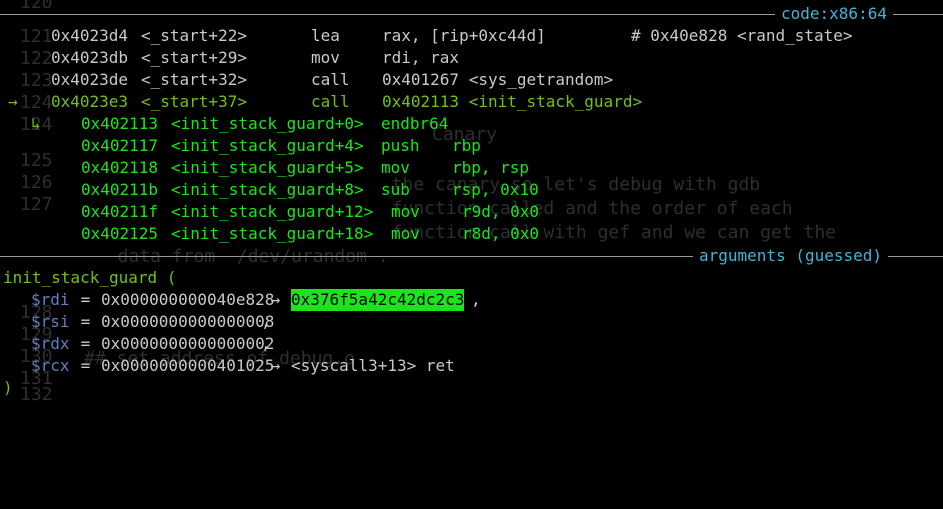 Image resolution: width=943 pixels, height=509 pixels. What do you see at coordinates (466, 145) in the screenshot?
I see `disasm-operands: rbp` at bounding box center [466, 145].